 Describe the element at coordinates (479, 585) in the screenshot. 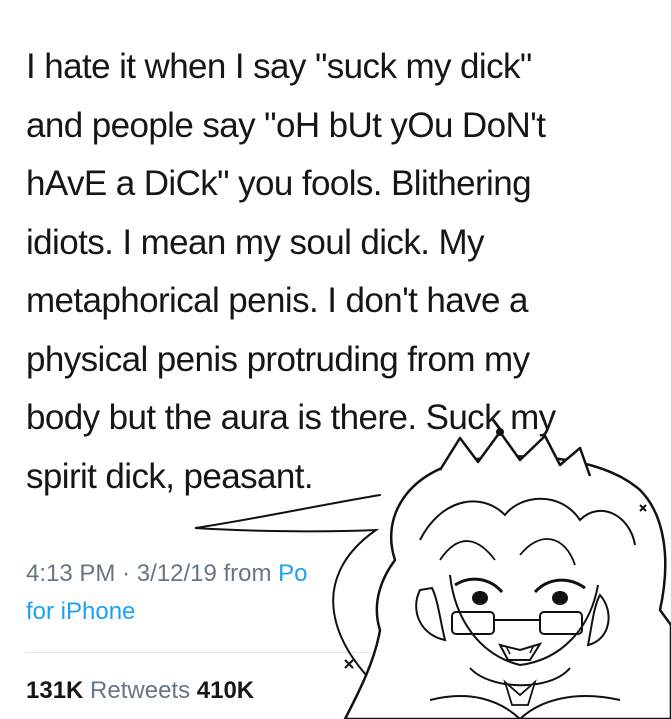

I see `left-eye-icon` at that location.